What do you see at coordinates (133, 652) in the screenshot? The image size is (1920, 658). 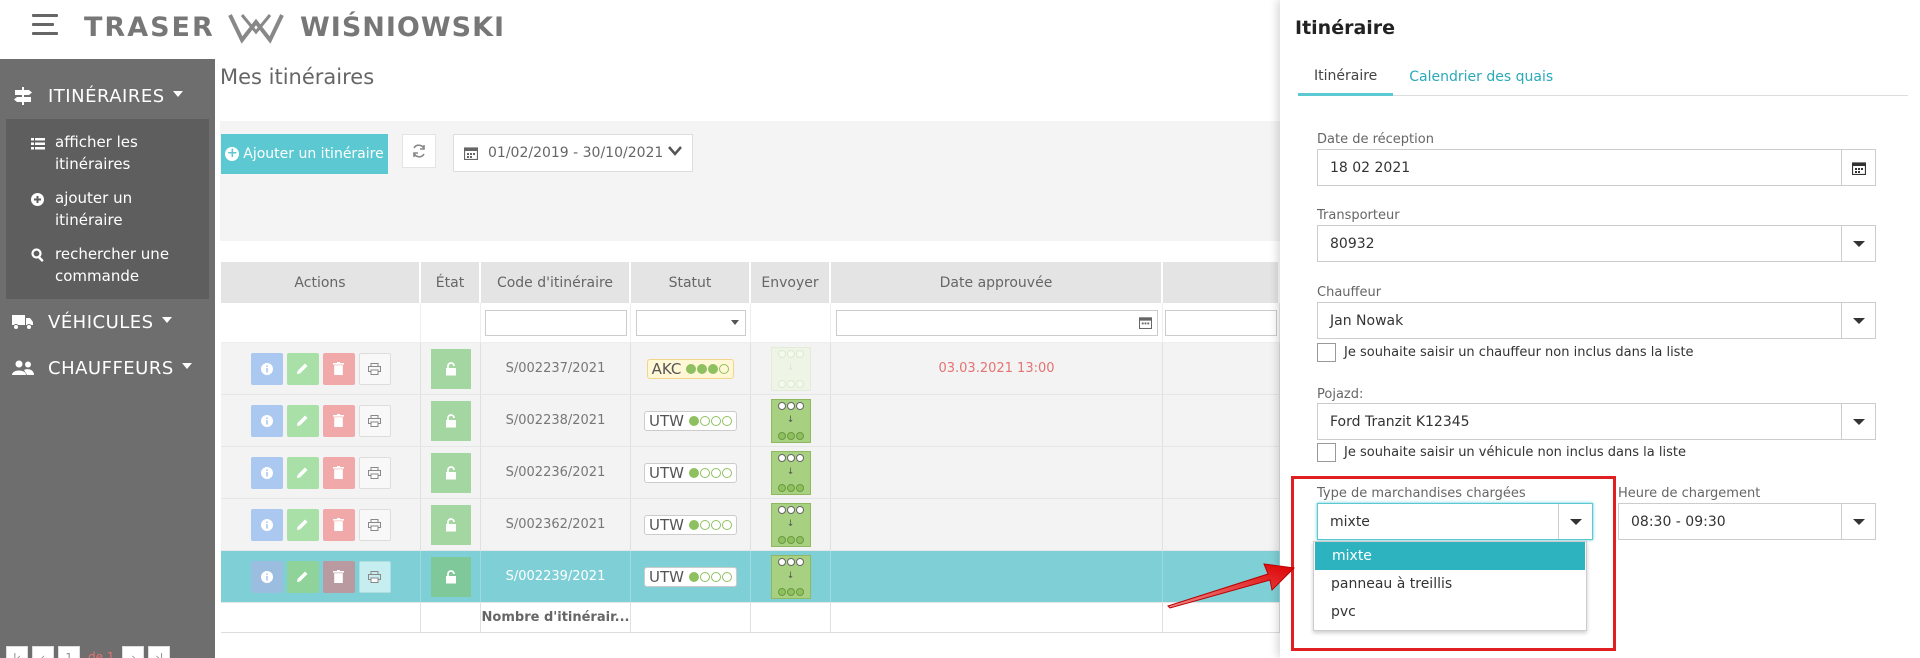 I see `next-page-button: ›` at bounding box center [133, 652].